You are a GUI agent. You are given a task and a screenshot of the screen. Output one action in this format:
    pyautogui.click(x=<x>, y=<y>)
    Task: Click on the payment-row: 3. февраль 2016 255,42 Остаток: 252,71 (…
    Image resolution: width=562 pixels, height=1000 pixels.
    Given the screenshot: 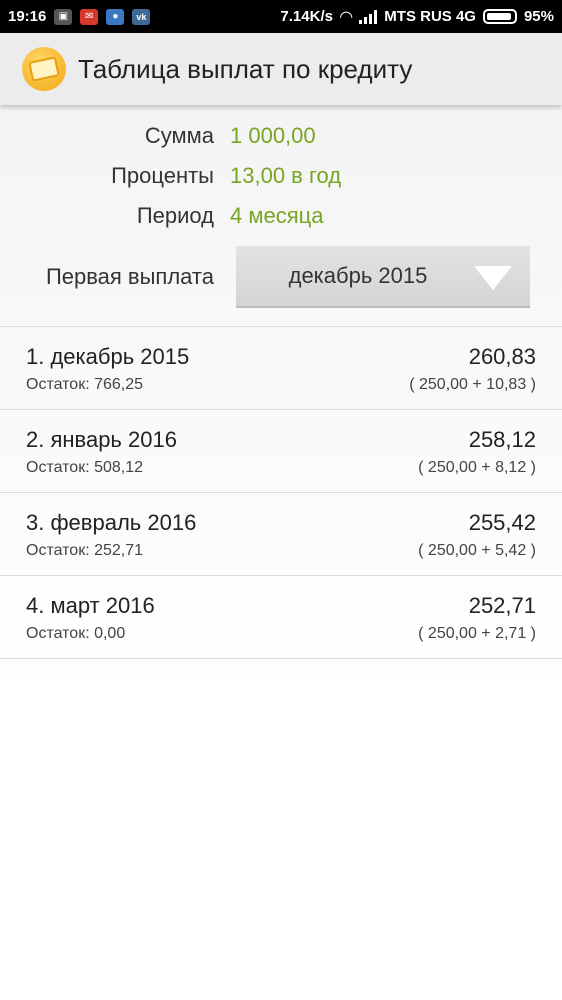 What is the action you would take?
    pyautogui.click(x=281, y=534)
    